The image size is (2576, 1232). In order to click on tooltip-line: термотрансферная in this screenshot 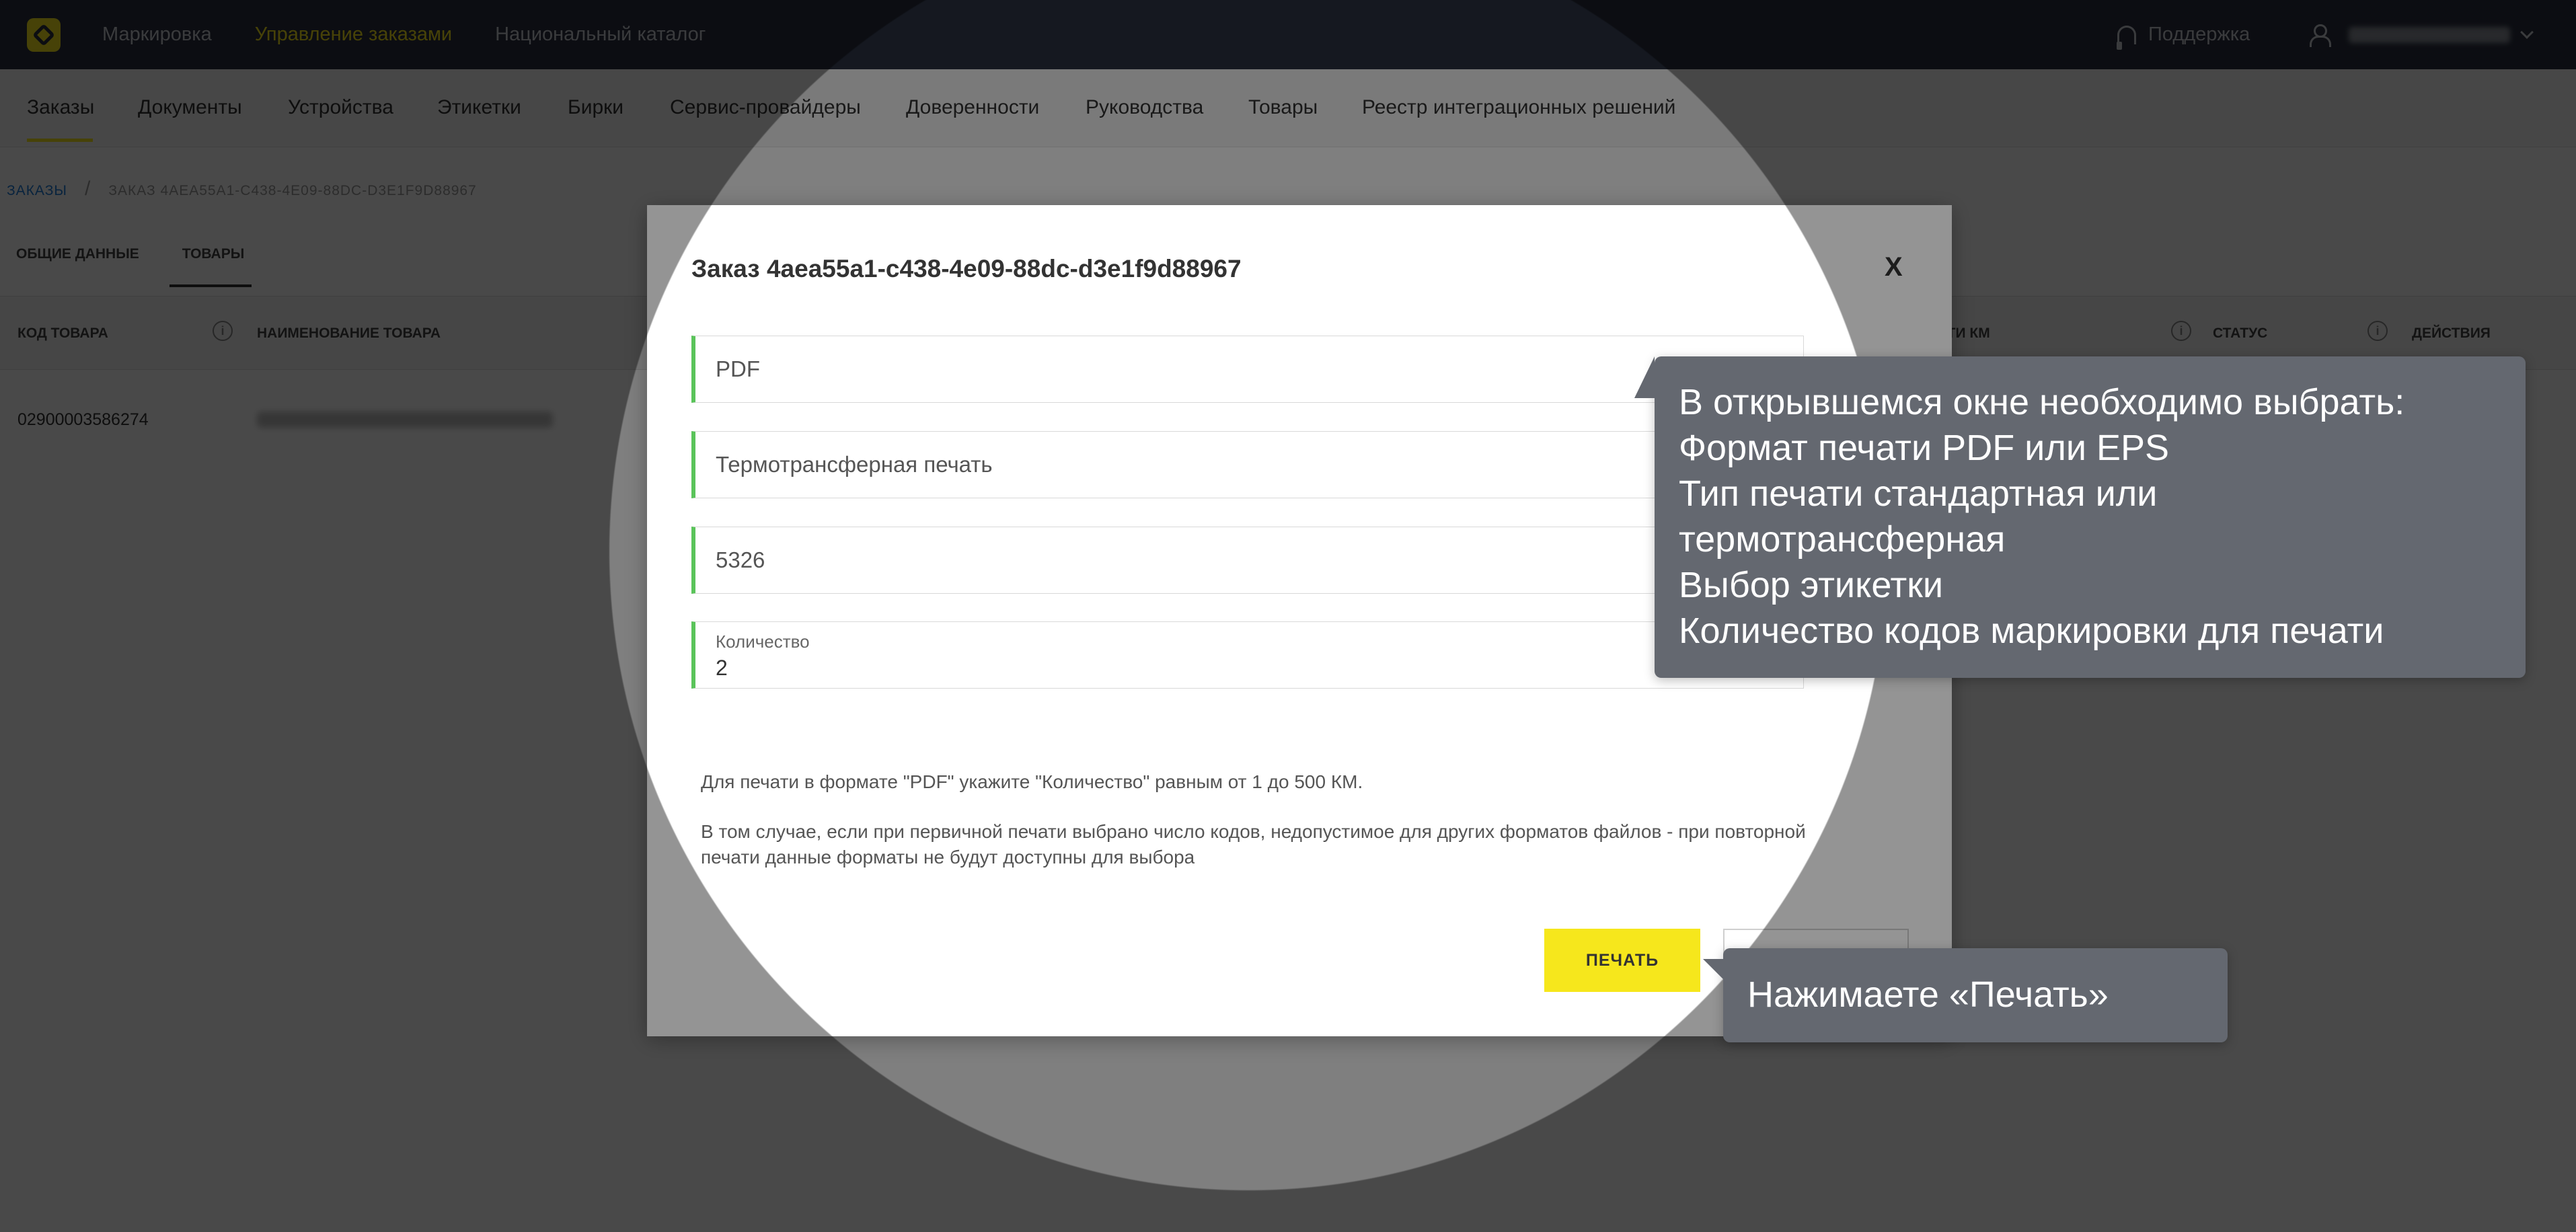, I will do `click(1842, 539)`.